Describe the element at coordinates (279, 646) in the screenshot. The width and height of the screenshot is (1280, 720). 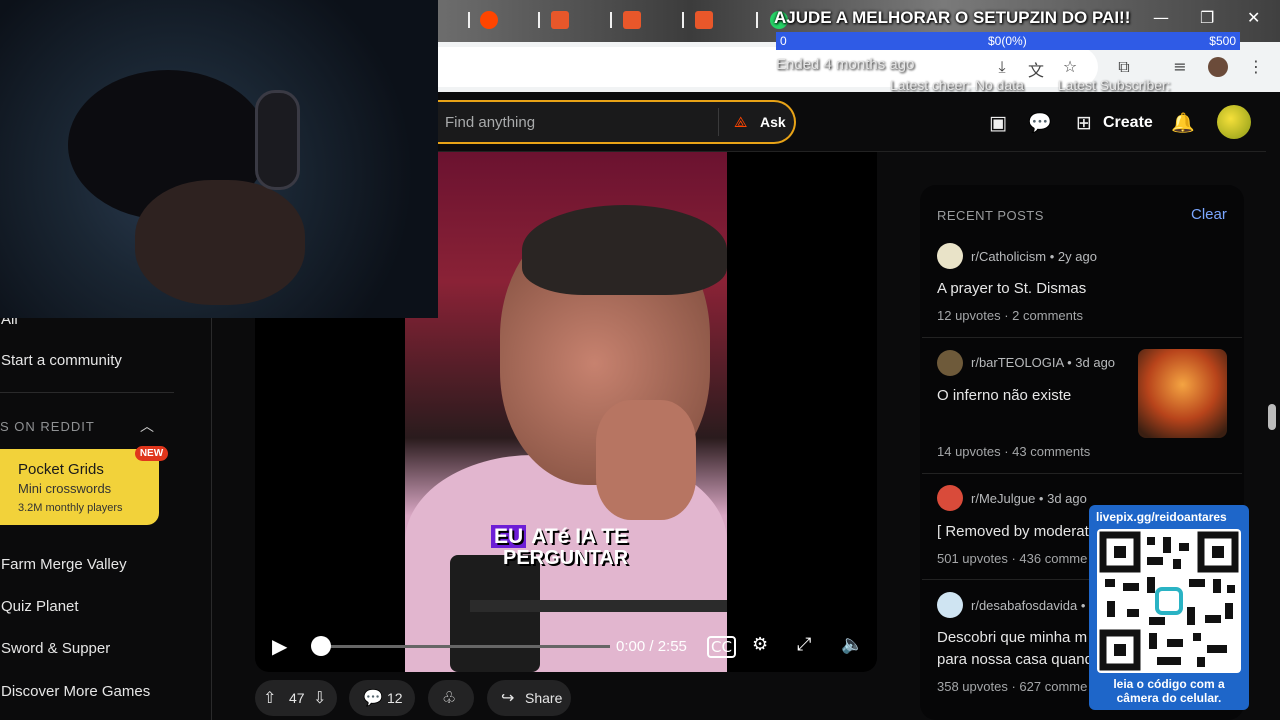
I see `play-icon: ▶` at that location.